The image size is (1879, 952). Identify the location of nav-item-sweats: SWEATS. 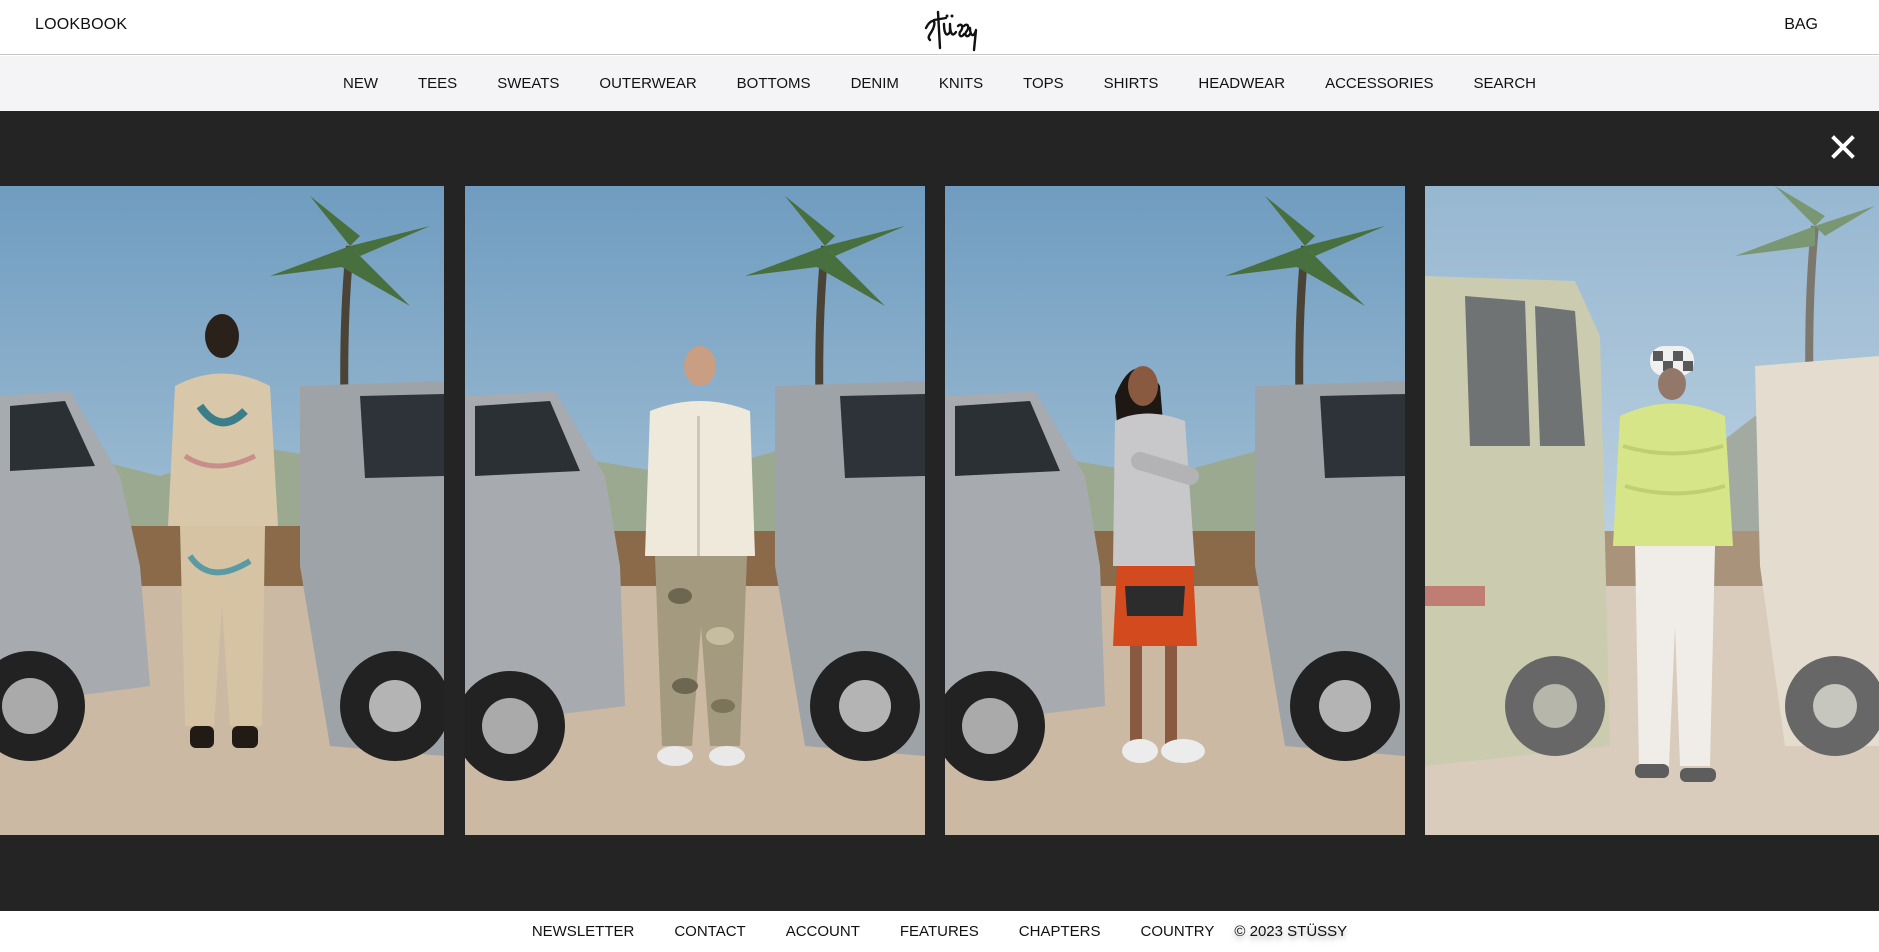
(528, 83).